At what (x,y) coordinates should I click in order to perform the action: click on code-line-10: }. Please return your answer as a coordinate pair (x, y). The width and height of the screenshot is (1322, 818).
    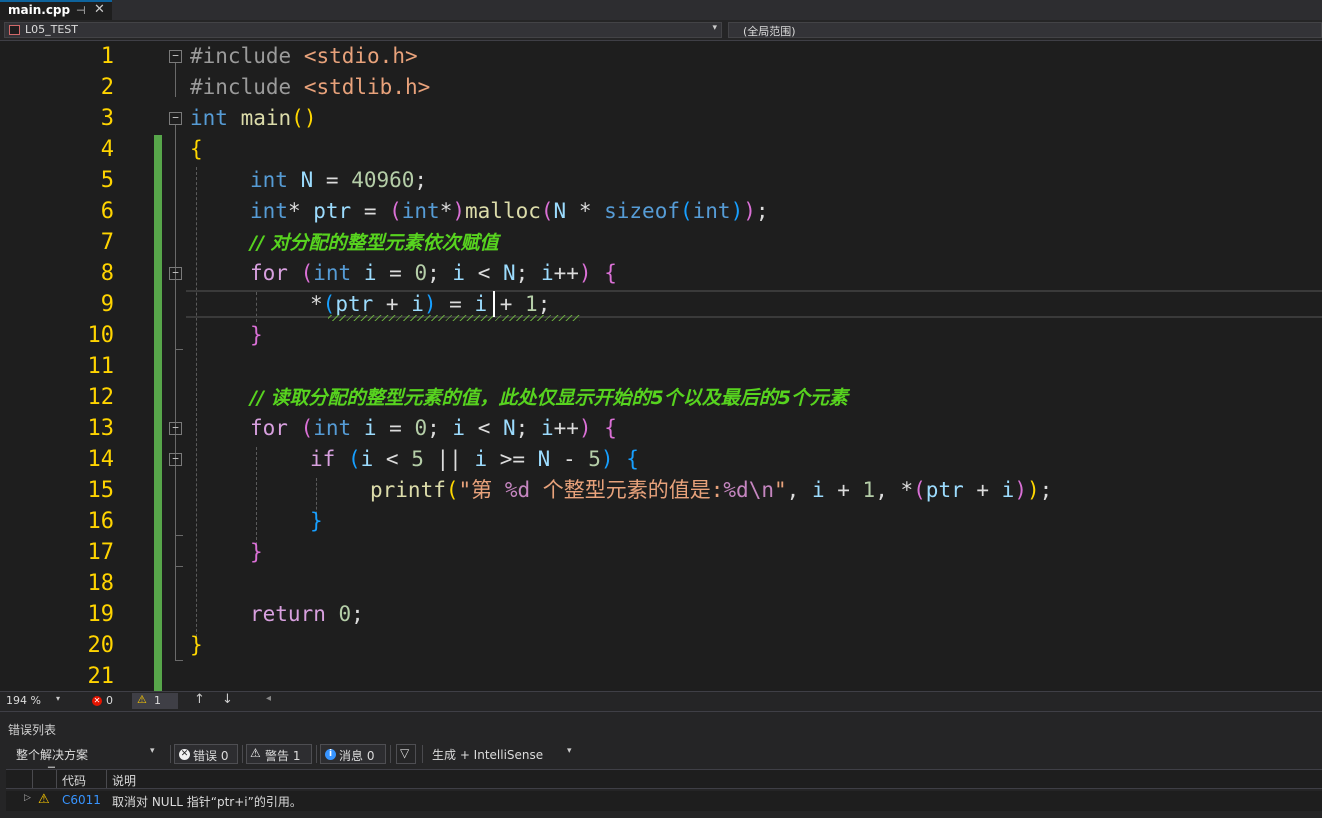
    Looking at the image, I should click on (256, 335).